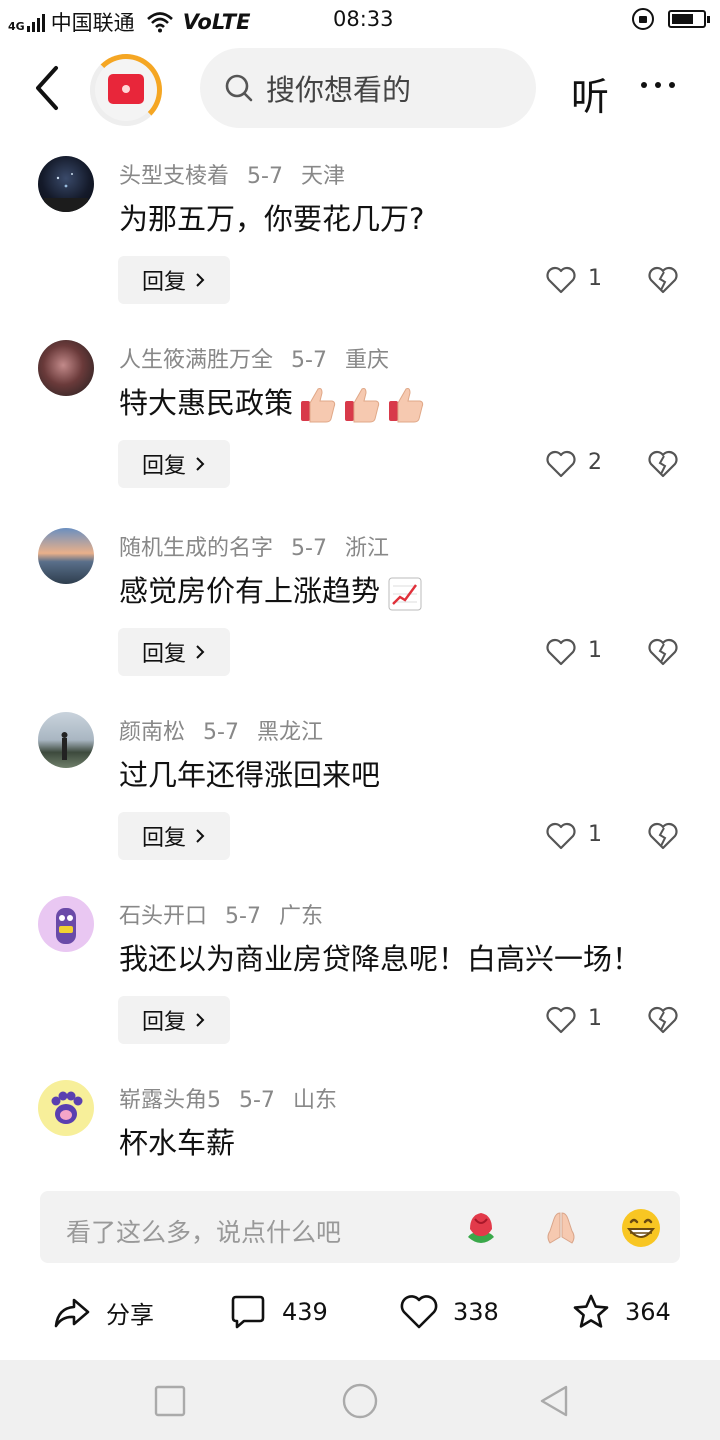  I want to click on comment-username: 随机生成的名字, so click(196, 548).